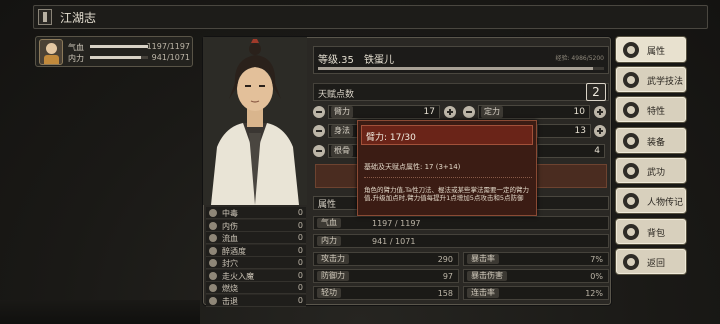 The width and height of the screenshot is (720, 324). Describe the element at coordinates (429, 112) in the screenshot. I see `attribute-value: 17` at that location.